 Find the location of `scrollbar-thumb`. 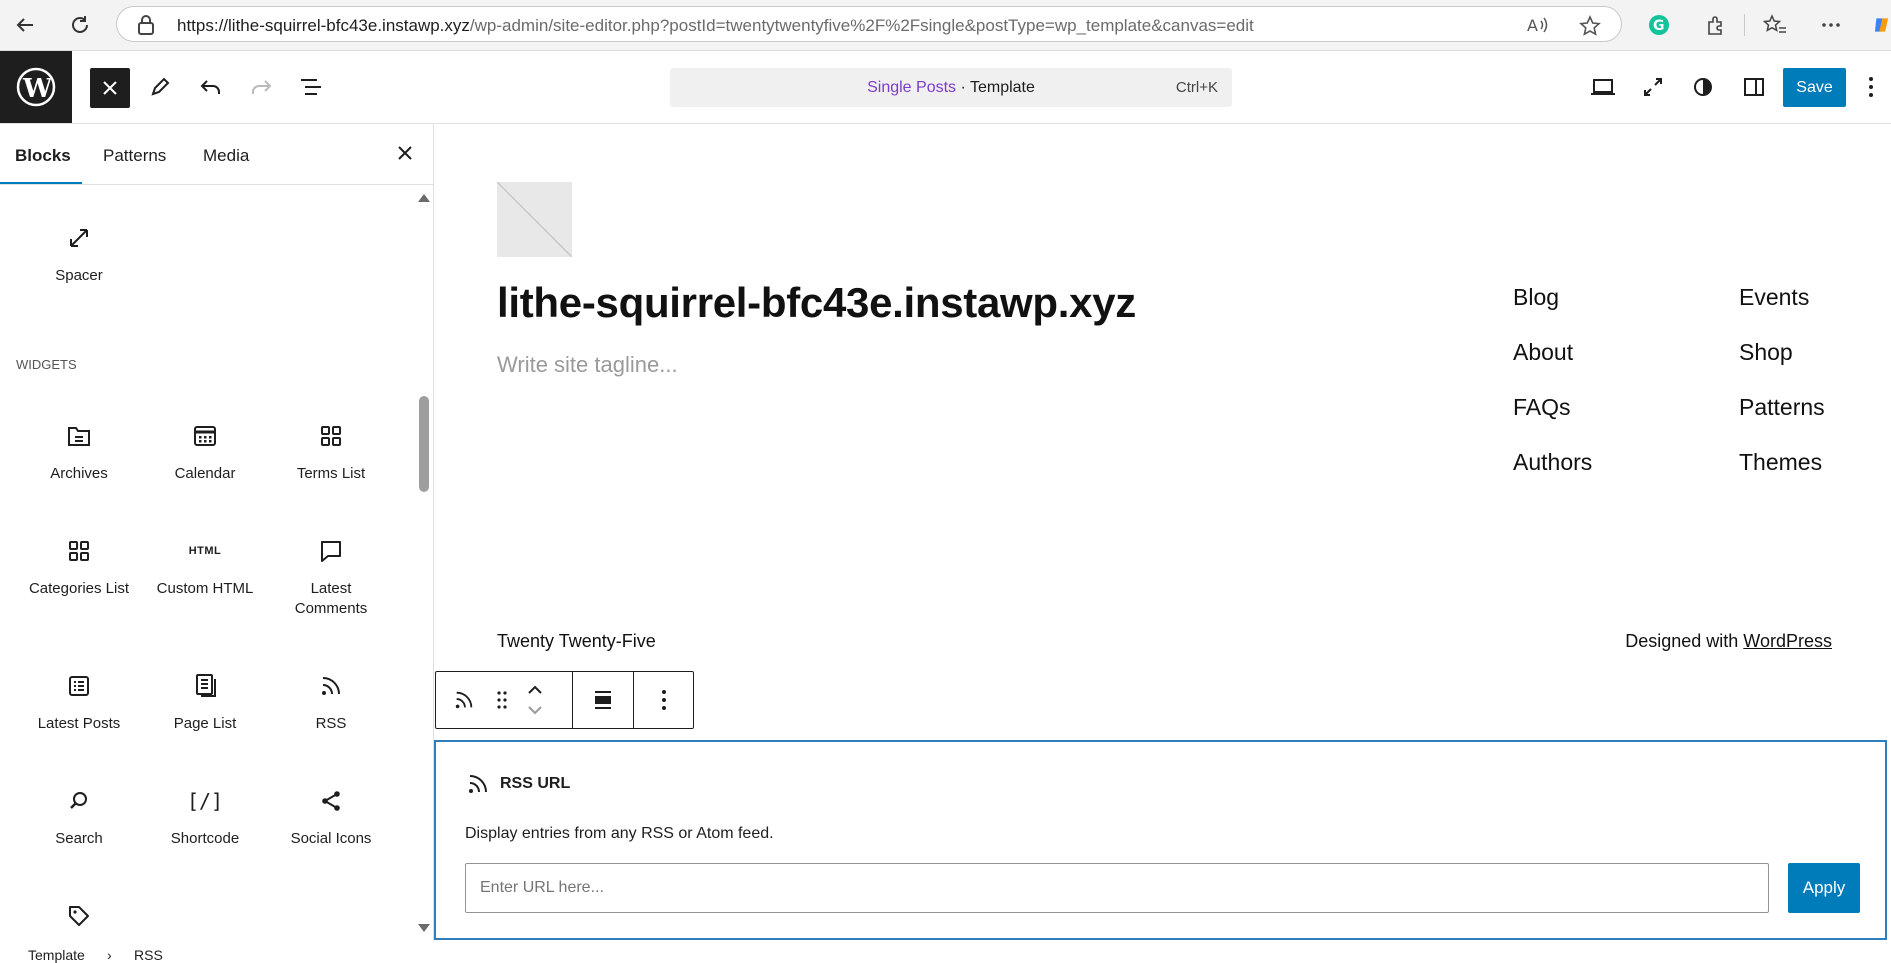

scrollbar-thumb is located at coordinates (424, 444).